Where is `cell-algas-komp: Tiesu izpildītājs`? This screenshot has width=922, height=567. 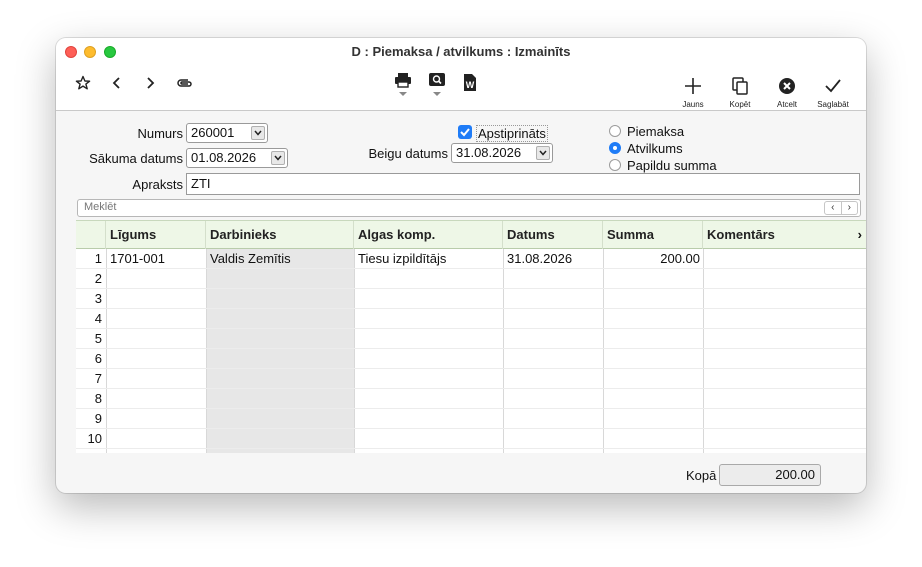
cell-algas-komp: Tiesu izpildītājs is located at coordinates (428, 259).